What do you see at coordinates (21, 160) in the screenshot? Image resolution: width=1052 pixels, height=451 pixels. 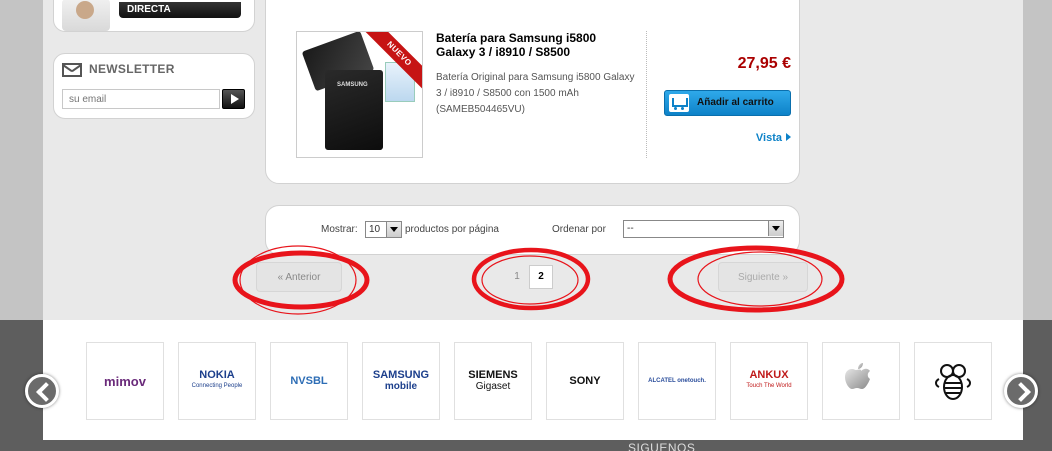 I see `page-margin-left` at bounding box center [21, 160].